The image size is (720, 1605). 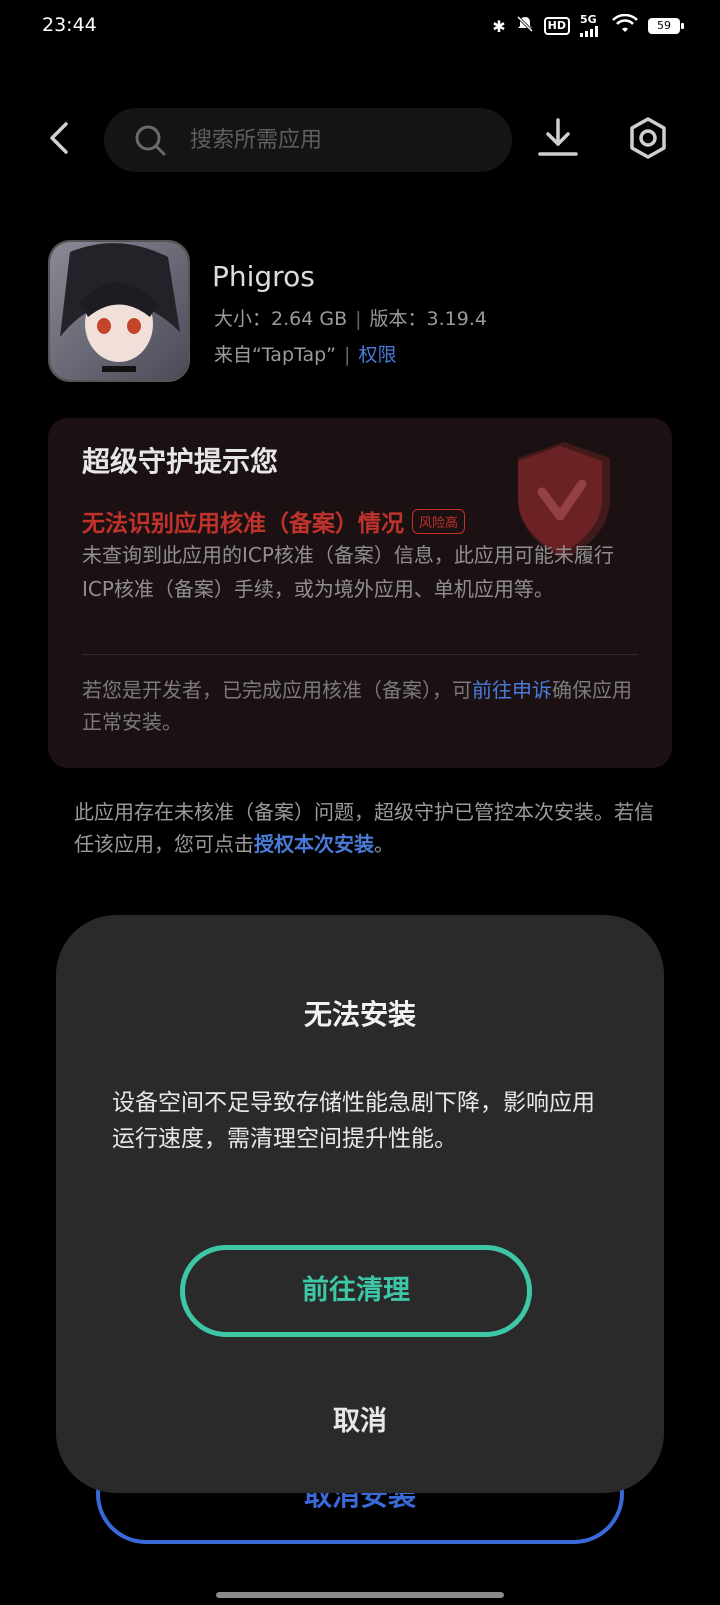 I want to click on hd-badge: HD, so click(x=556, y=26).